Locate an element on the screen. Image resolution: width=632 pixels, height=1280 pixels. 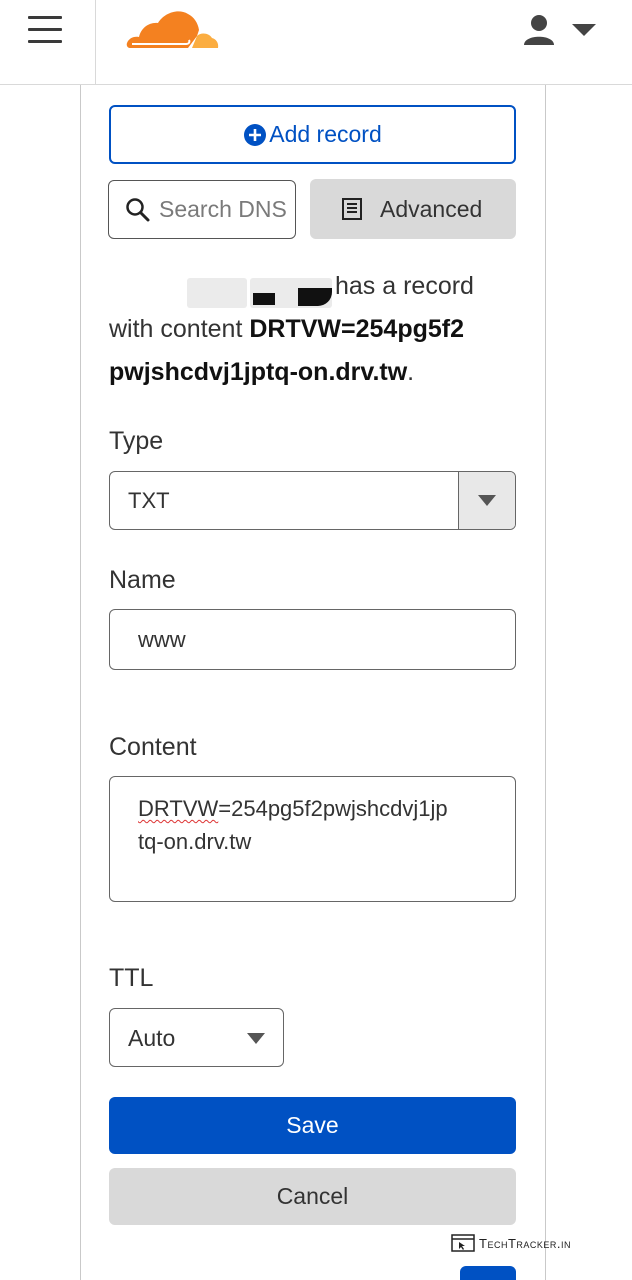
add-record-button: Add record is located at coordinates (312, 134).